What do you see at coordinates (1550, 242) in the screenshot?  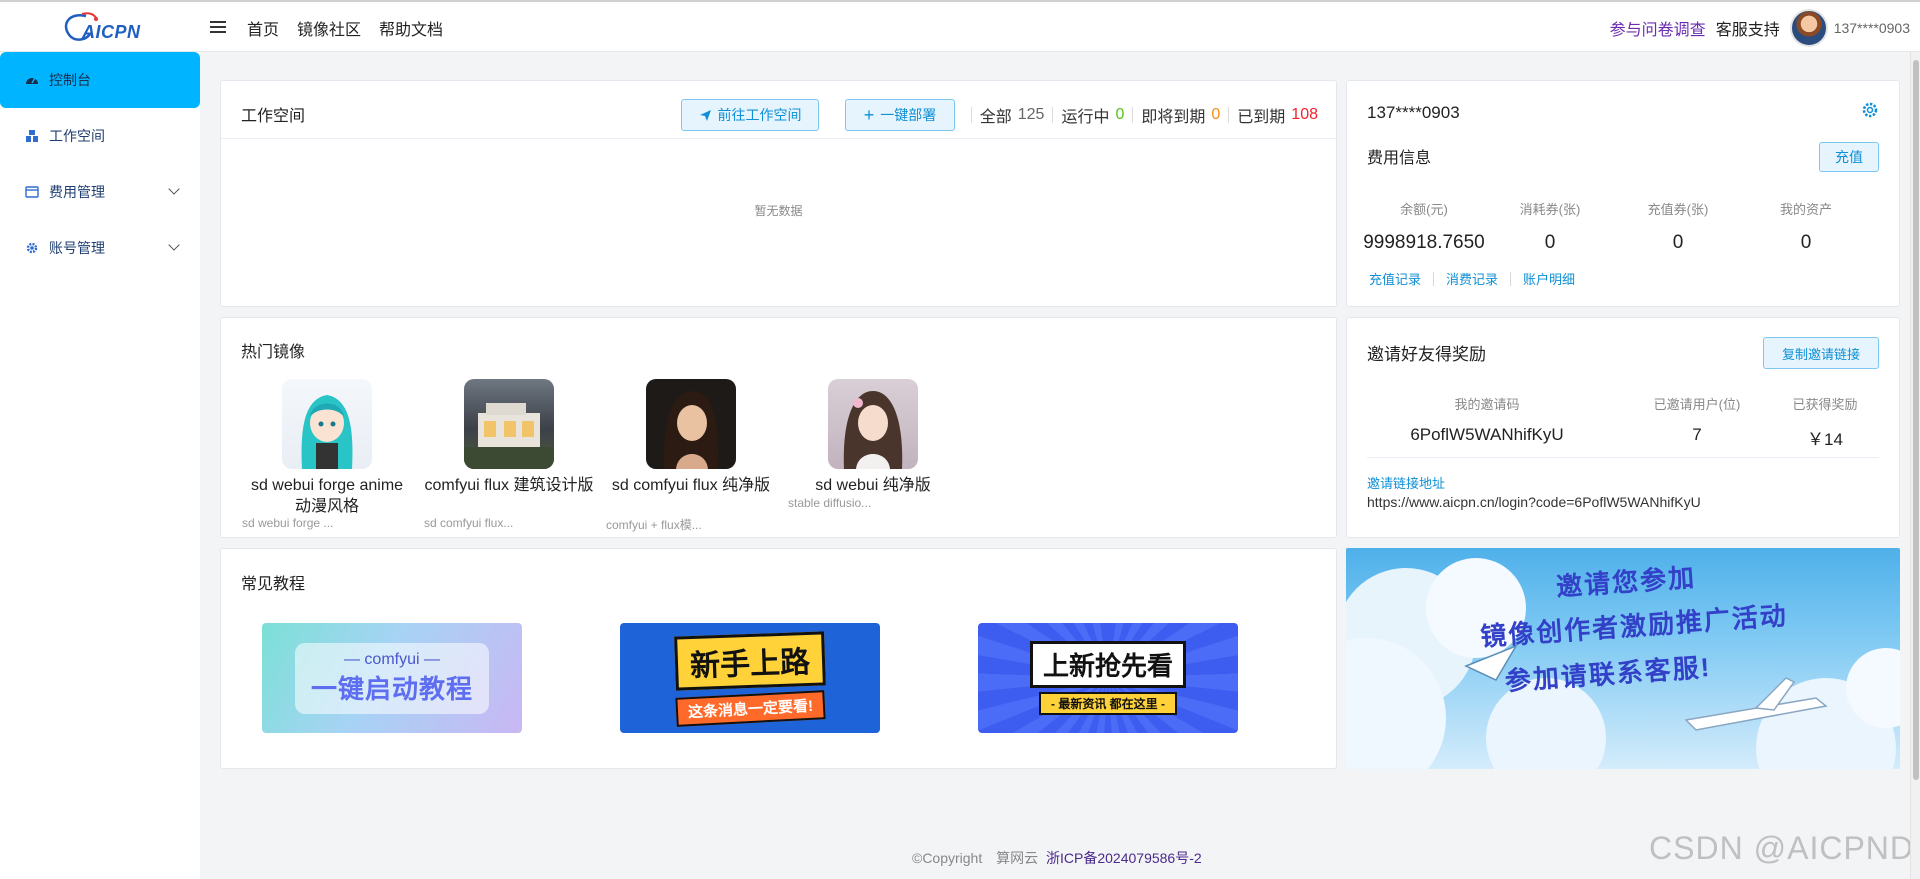 I see `consume-coupon-value: 0` at bounding box center [1550, 242].